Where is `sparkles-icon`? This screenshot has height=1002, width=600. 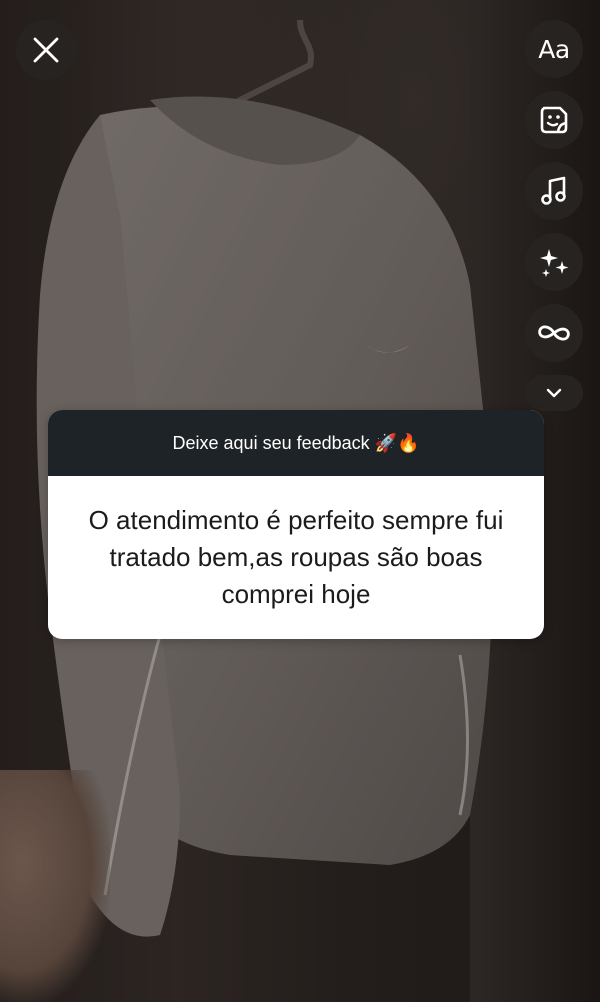
sparkles-icon is located at coordinates (554, 263).